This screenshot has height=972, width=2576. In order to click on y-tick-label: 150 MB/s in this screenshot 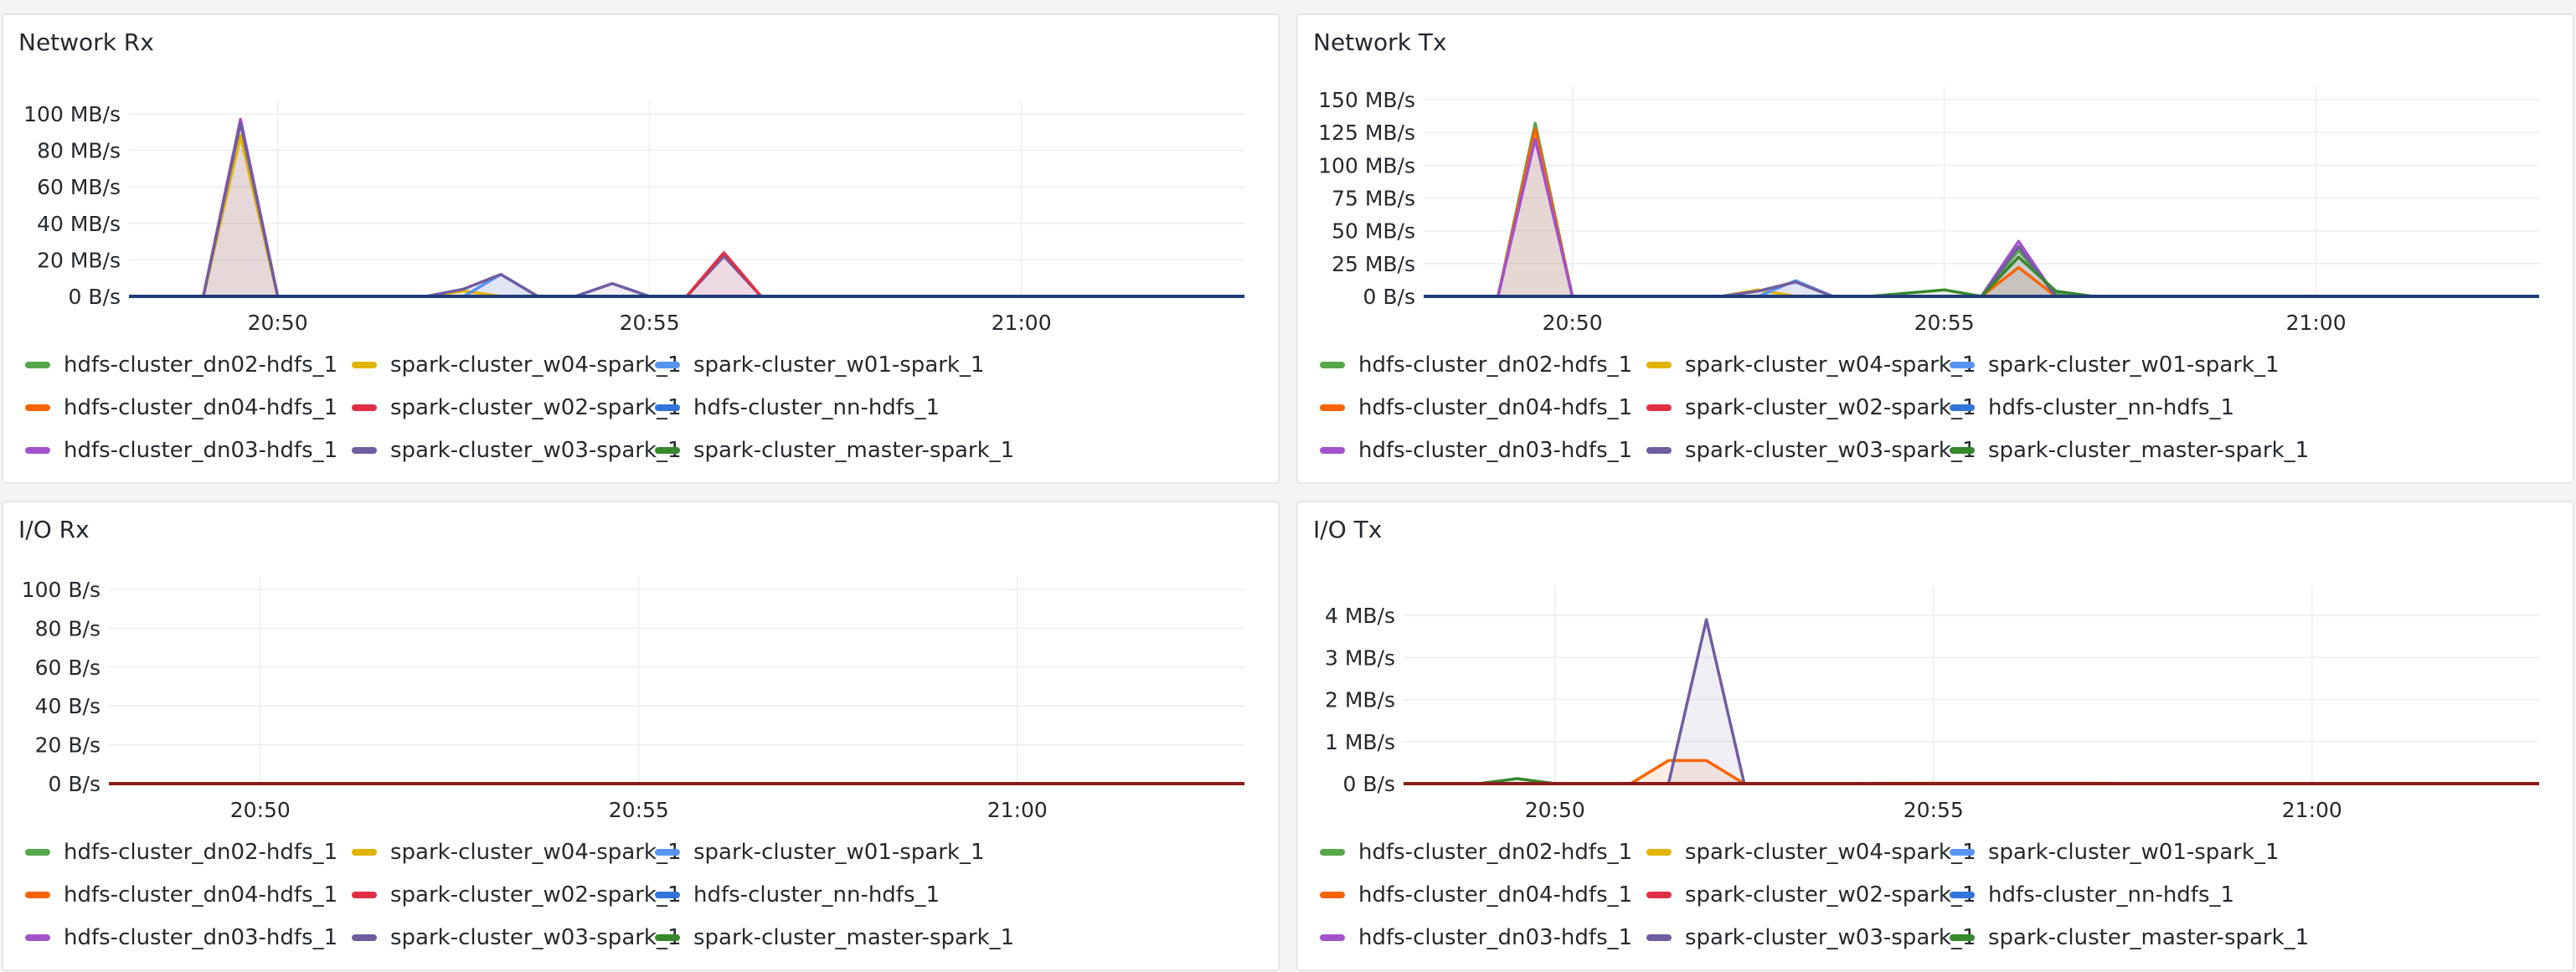, I will do `click(1366, 100)`.